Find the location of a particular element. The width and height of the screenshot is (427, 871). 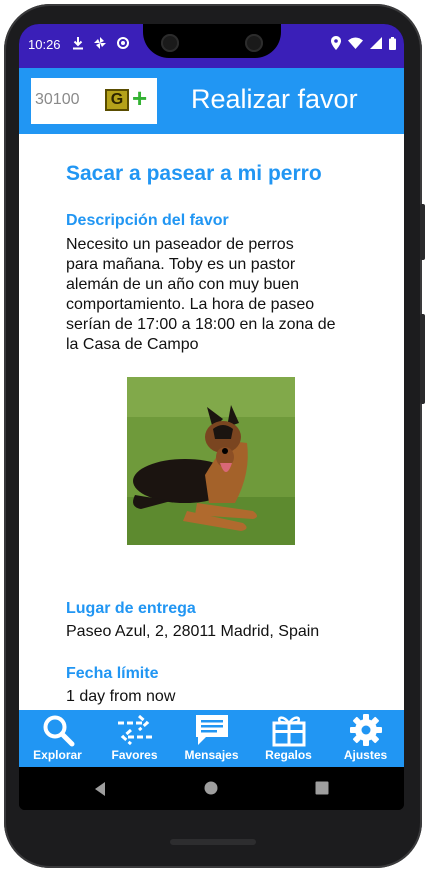

download-icon is located at coordinates (78, 43).